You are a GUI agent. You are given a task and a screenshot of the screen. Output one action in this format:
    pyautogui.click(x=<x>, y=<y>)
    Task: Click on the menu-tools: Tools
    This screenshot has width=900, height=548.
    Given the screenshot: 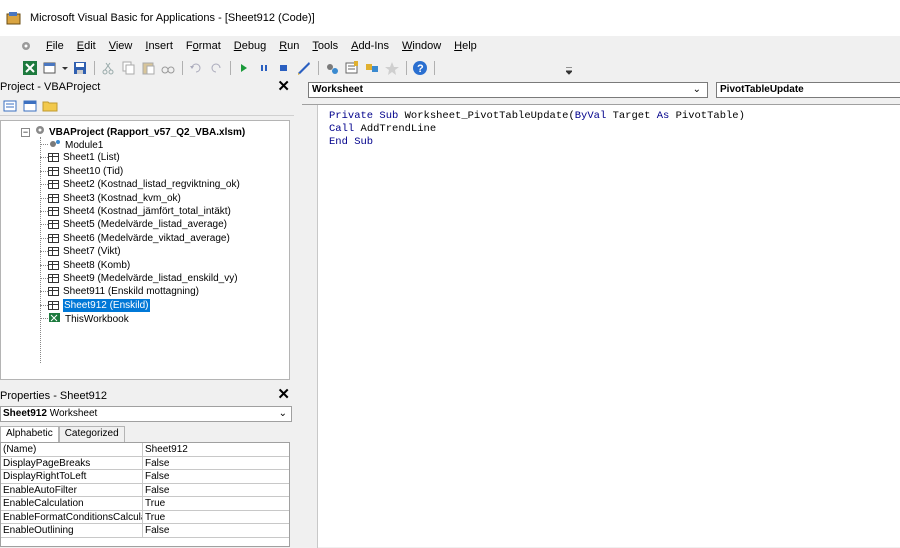 What is the action you would take?
    pyautogui.click(x=325, y=46)
    